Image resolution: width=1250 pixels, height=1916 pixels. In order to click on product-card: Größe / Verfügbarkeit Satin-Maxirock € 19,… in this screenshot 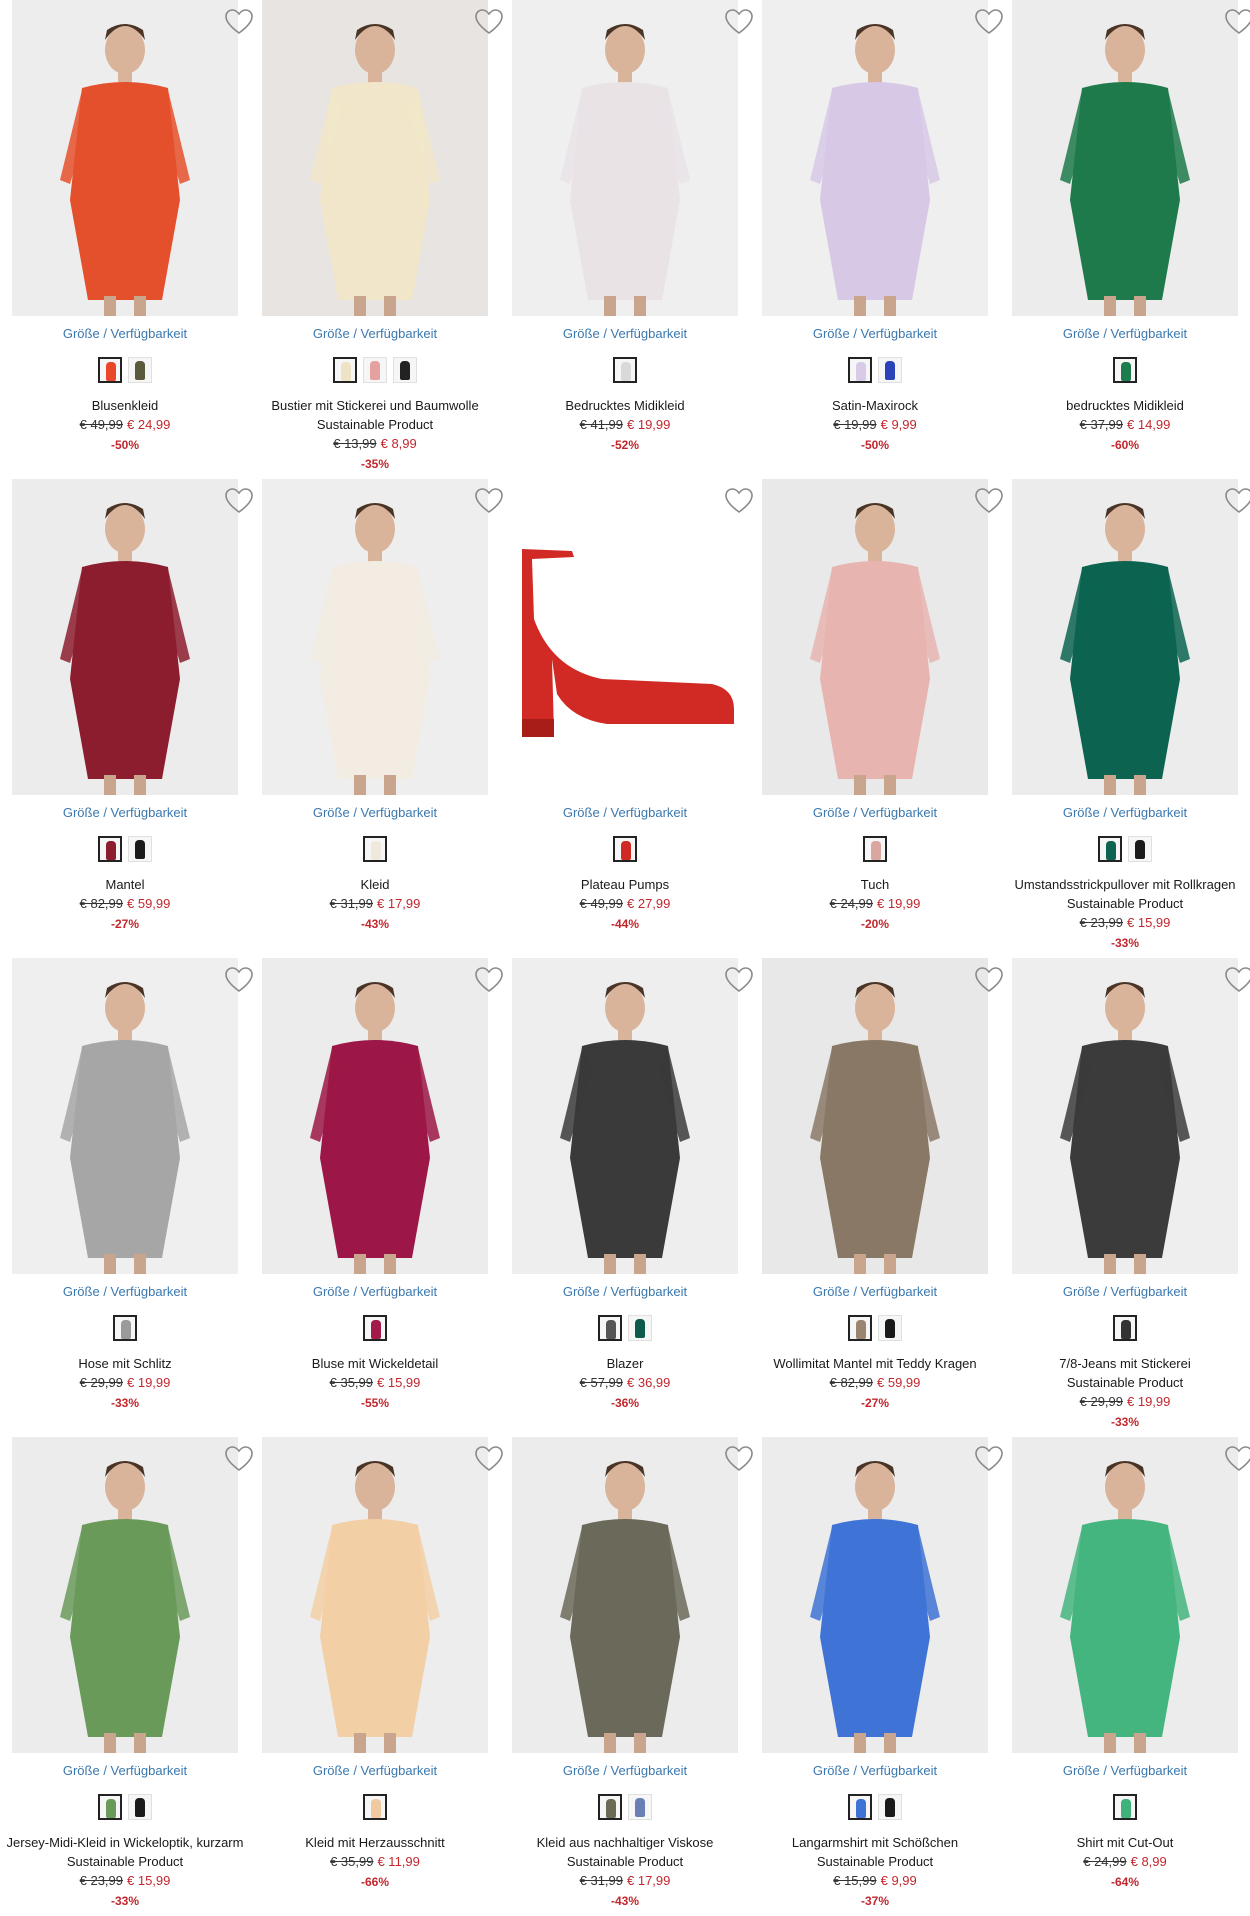, I will do `click(887, 235)`.